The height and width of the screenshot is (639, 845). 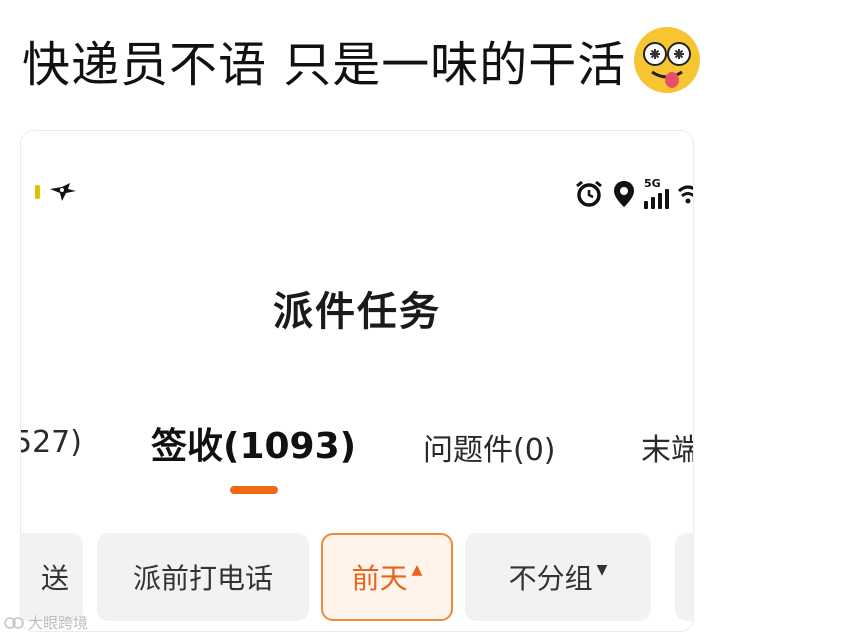 I want to click on watermark-text: 大眼跨境, so click(x=58, y=623).